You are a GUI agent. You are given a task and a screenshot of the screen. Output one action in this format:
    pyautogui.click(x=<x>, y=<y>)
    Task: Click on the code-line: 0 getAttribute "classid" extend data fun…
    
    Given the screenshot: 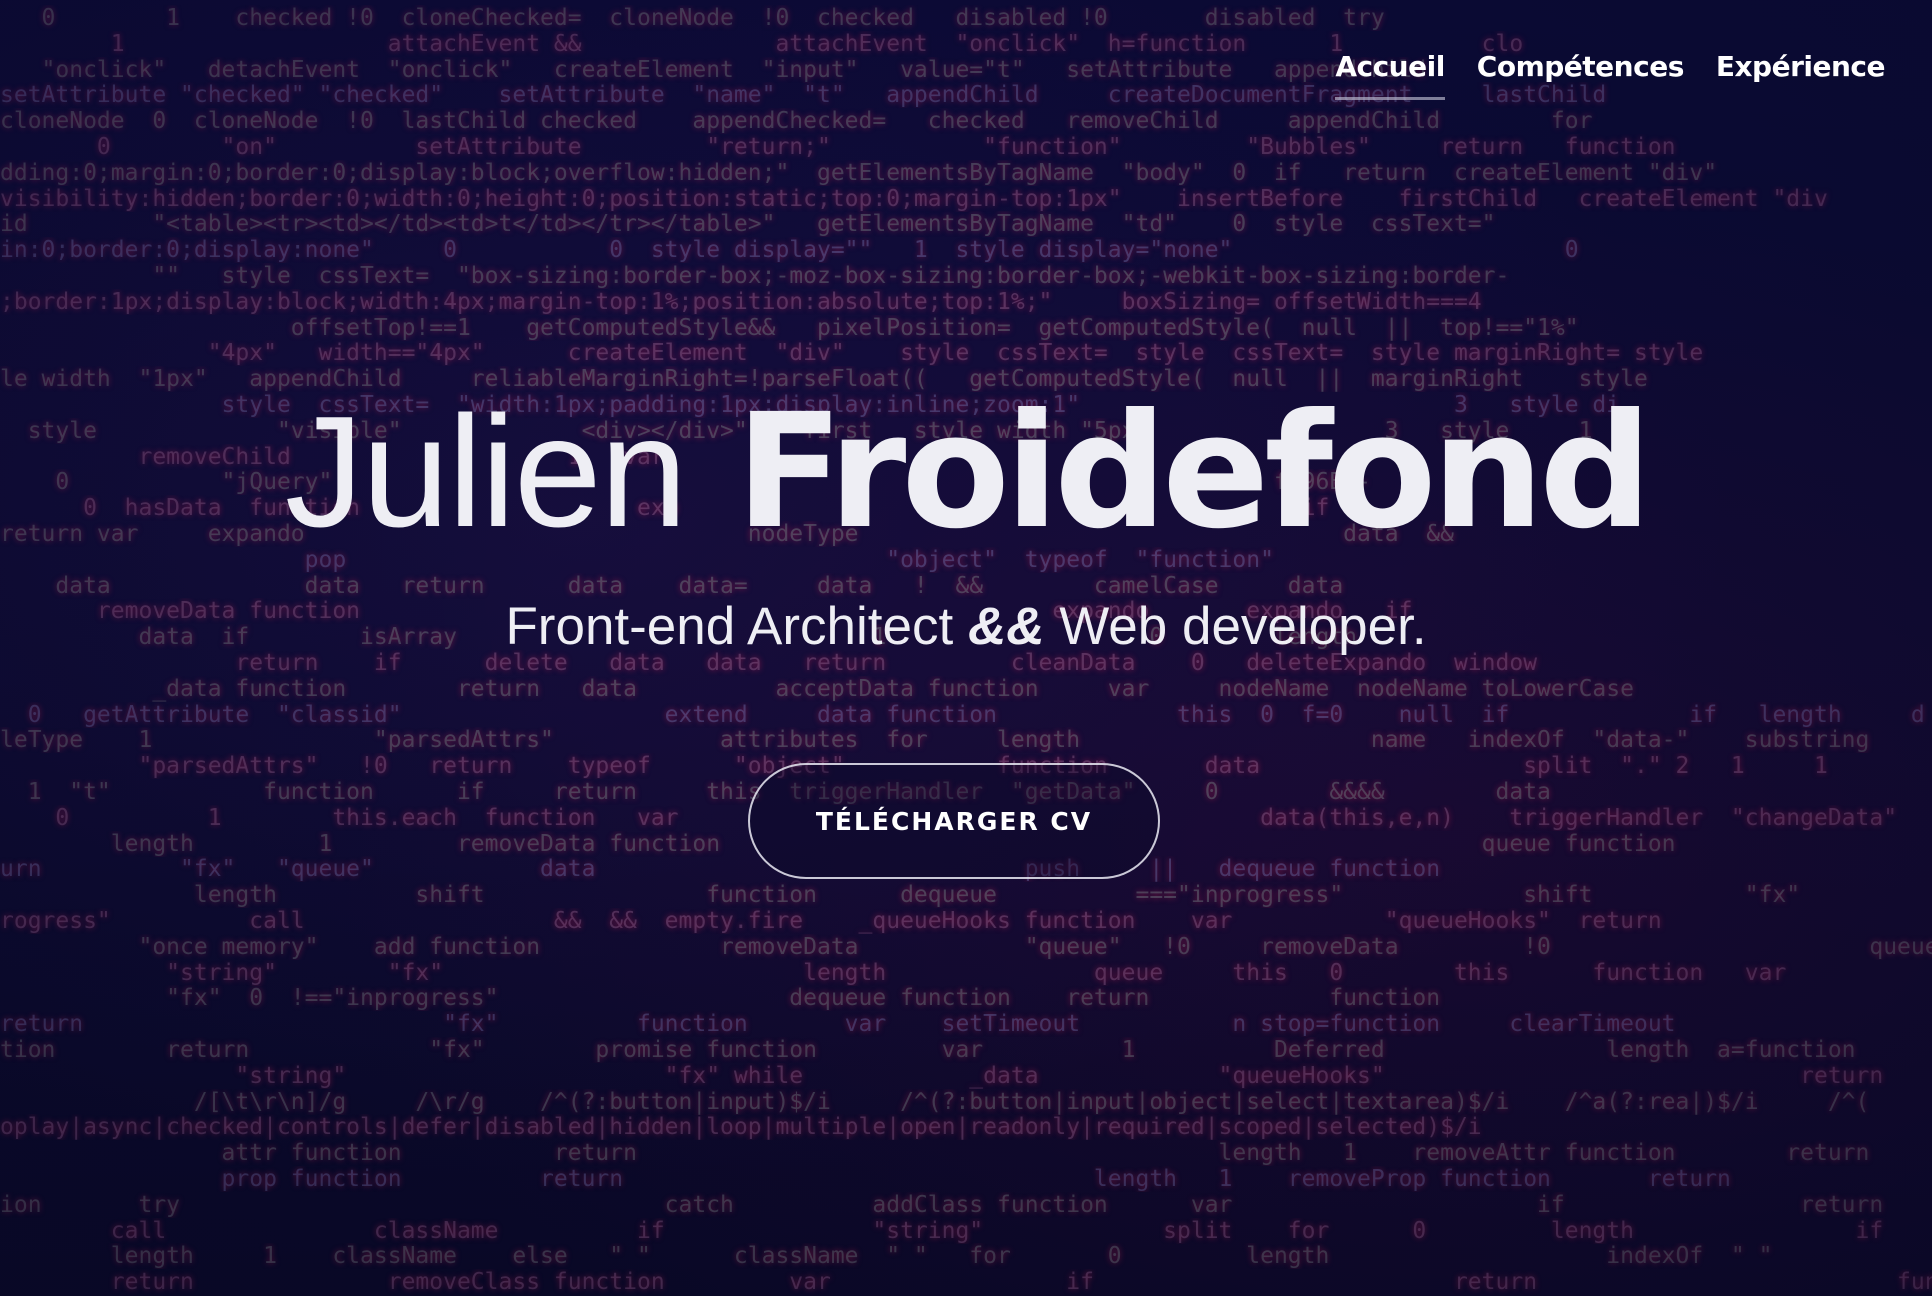 What is the action you would take?
    pyautogui.click(x=962, y=714)
    